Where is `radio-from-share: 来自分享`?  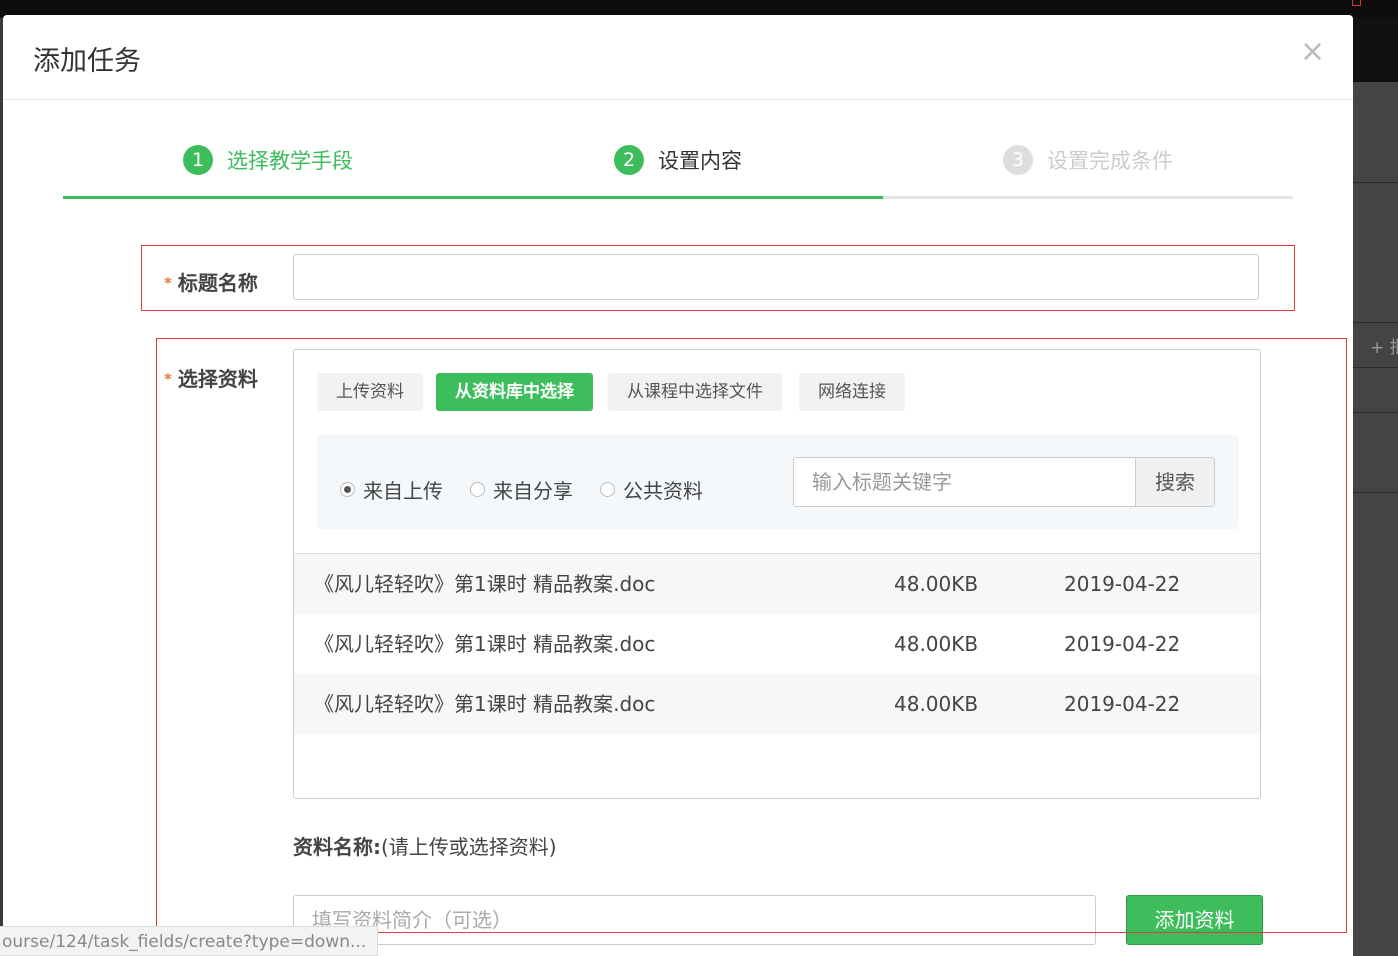
radio-from-share: 来自分享 is located at coordinates (521, 489).